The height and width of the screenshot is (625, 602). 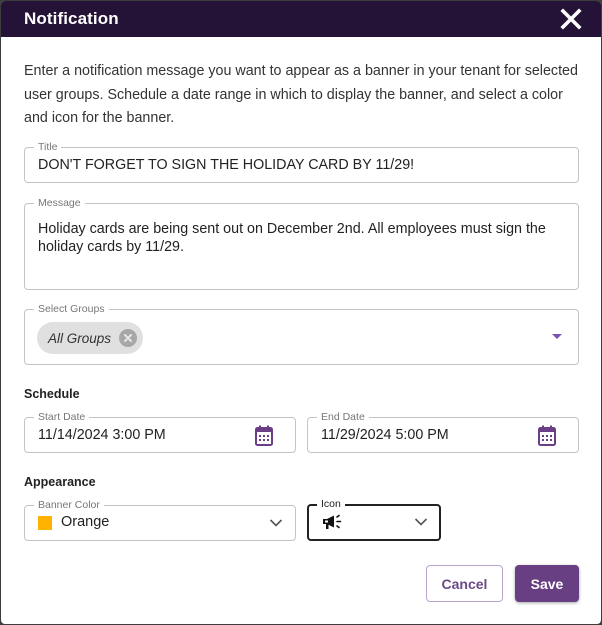 I want to click on color-swatch, so click(x=45, y=523).